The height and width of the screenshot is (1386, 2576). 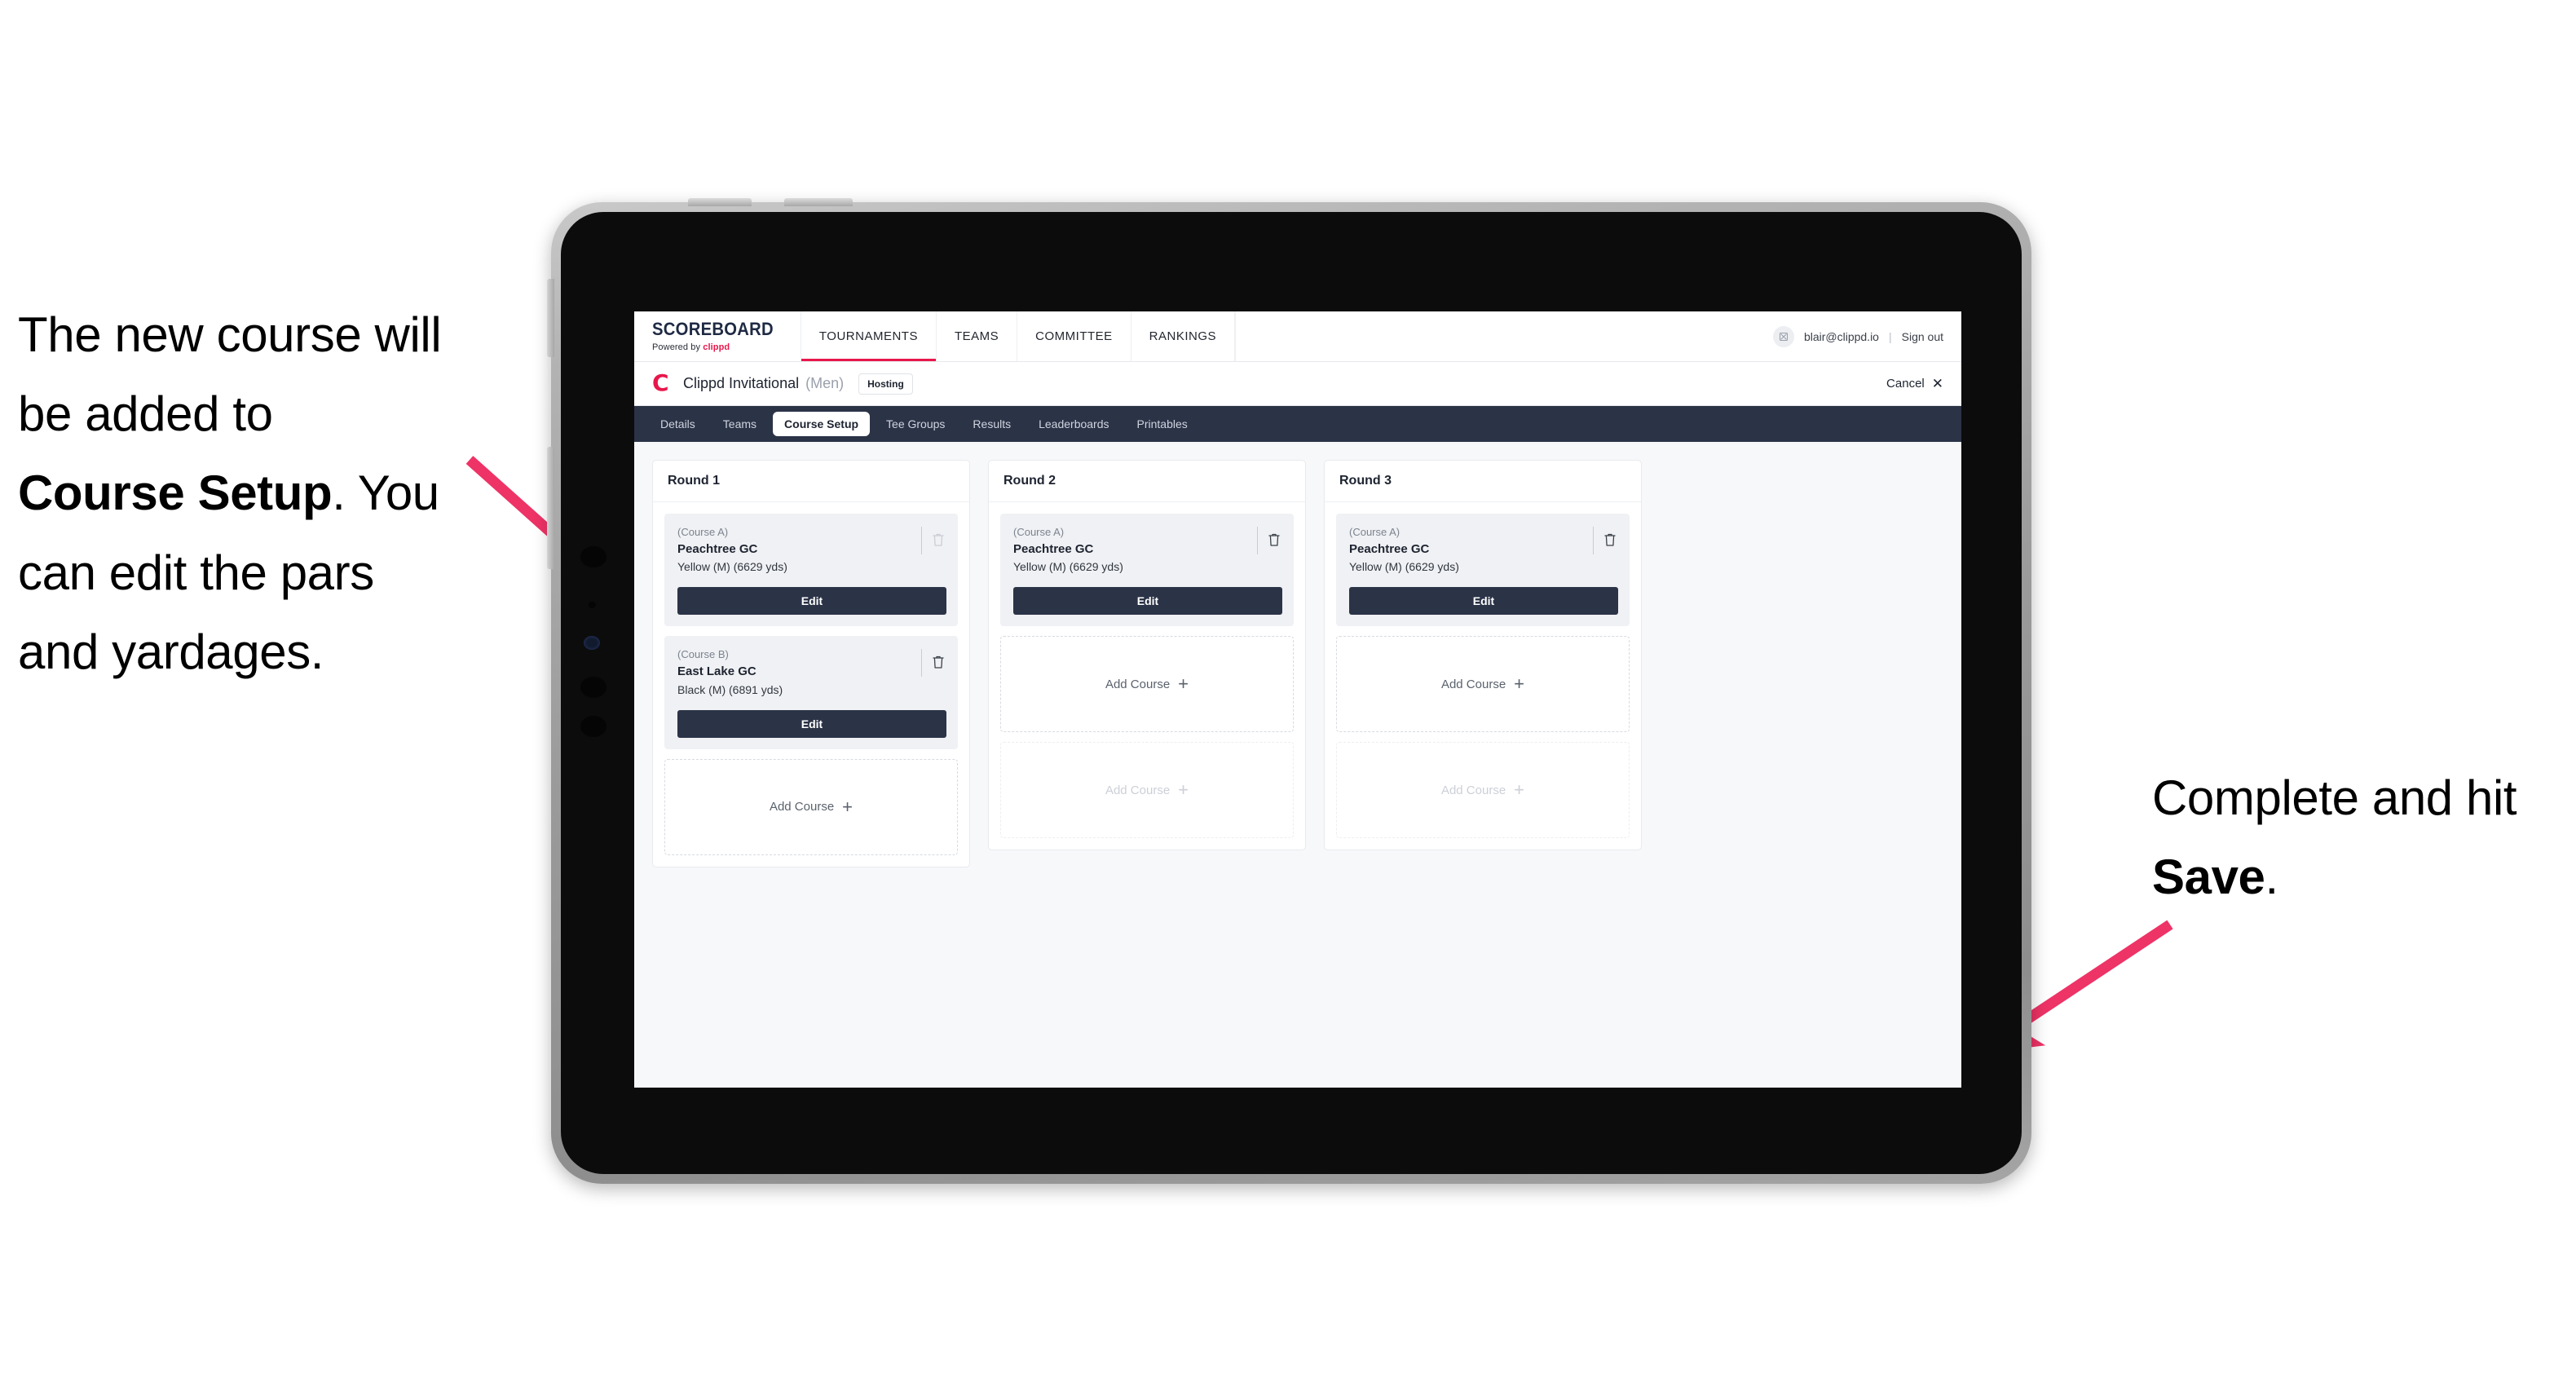 I want to click on side-button, so click(x=550, y=508).